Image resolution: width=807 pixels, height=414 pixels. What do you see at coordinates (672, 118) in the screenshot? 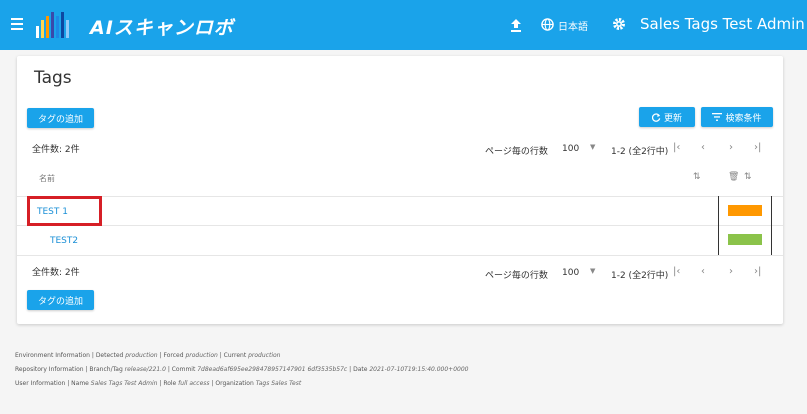
I see `refresh-label: 更新` at bounding box center [672, 118].